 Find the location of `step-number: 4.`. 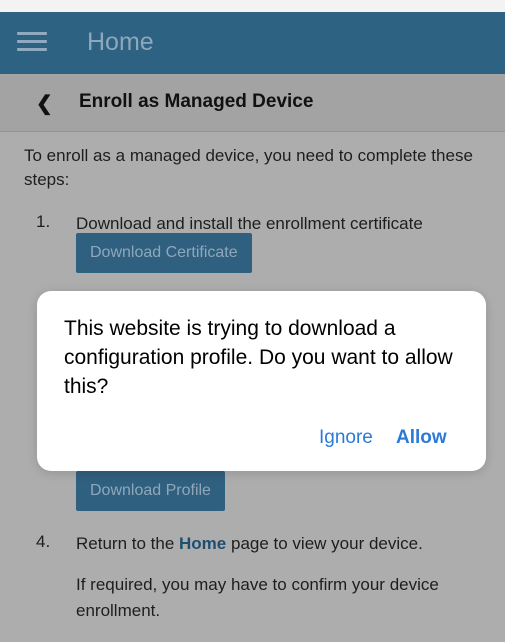

step-number: 4. is located at coordinates (43, 541).